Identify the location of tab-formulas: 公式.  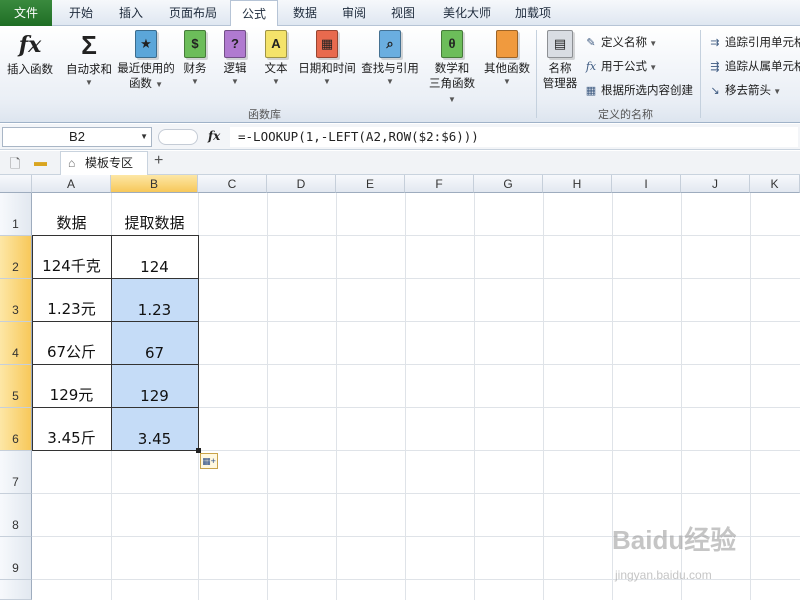
(254, 13).